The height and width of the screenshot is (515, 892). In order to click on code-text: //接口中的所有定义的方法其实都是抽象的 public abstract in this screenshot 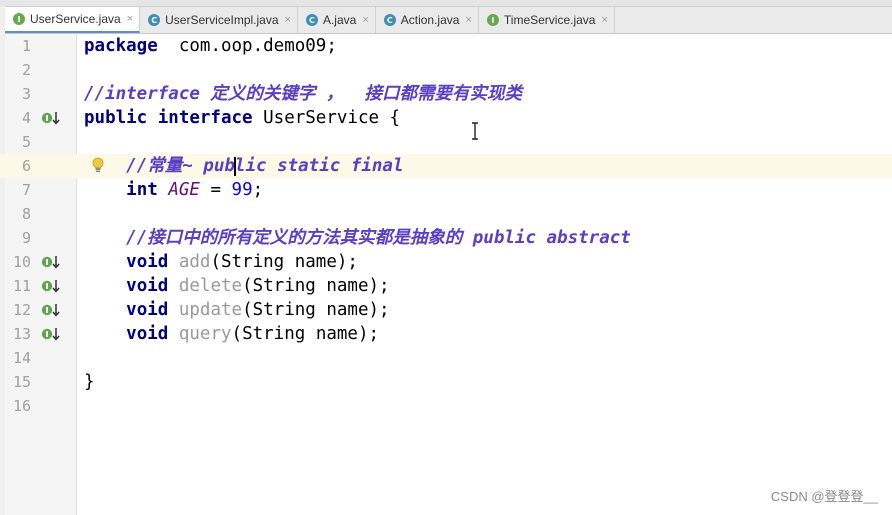, I will do `click(357, 238)`.